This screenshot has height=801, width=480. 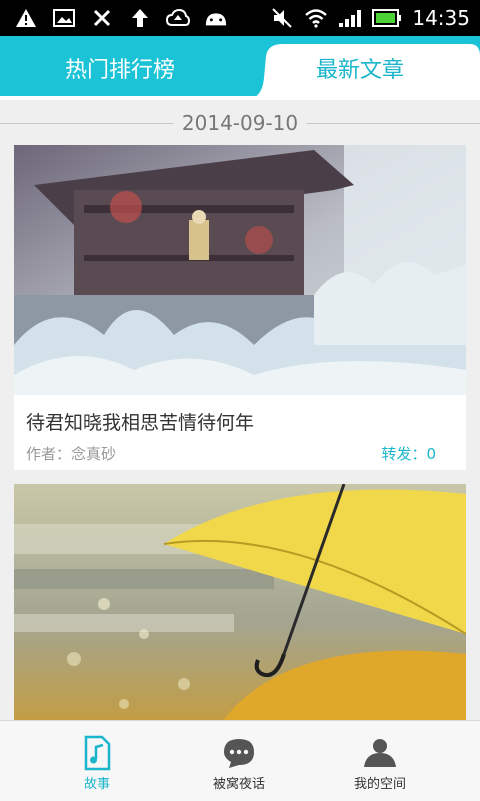 What do you see at coordinates (239, 753) in the screenshot?
I see `chat-bubble-icon` at bounding box center [239, 753].